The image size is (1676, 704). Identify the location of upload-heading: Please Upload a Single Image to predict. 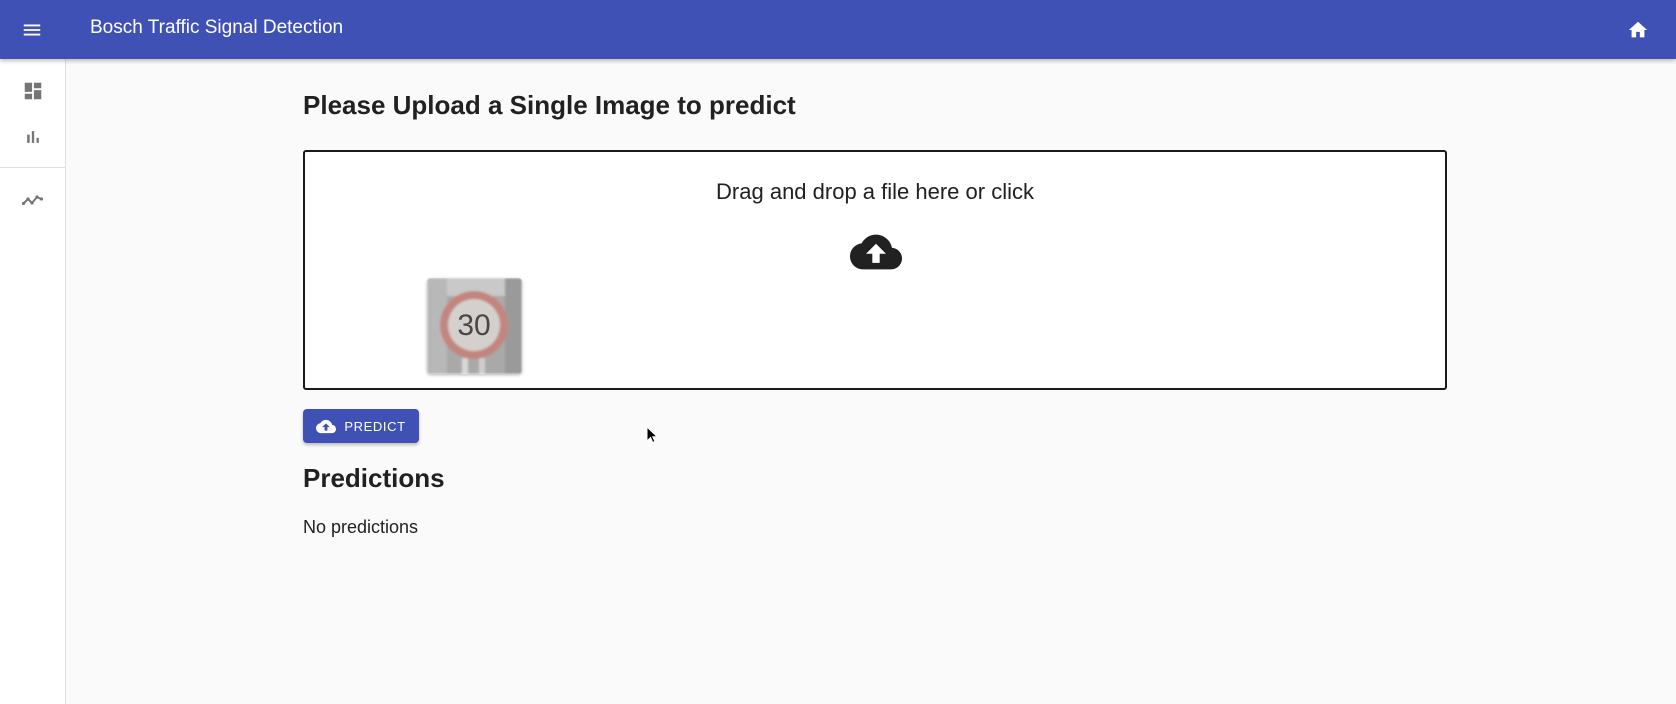
(549, 105).